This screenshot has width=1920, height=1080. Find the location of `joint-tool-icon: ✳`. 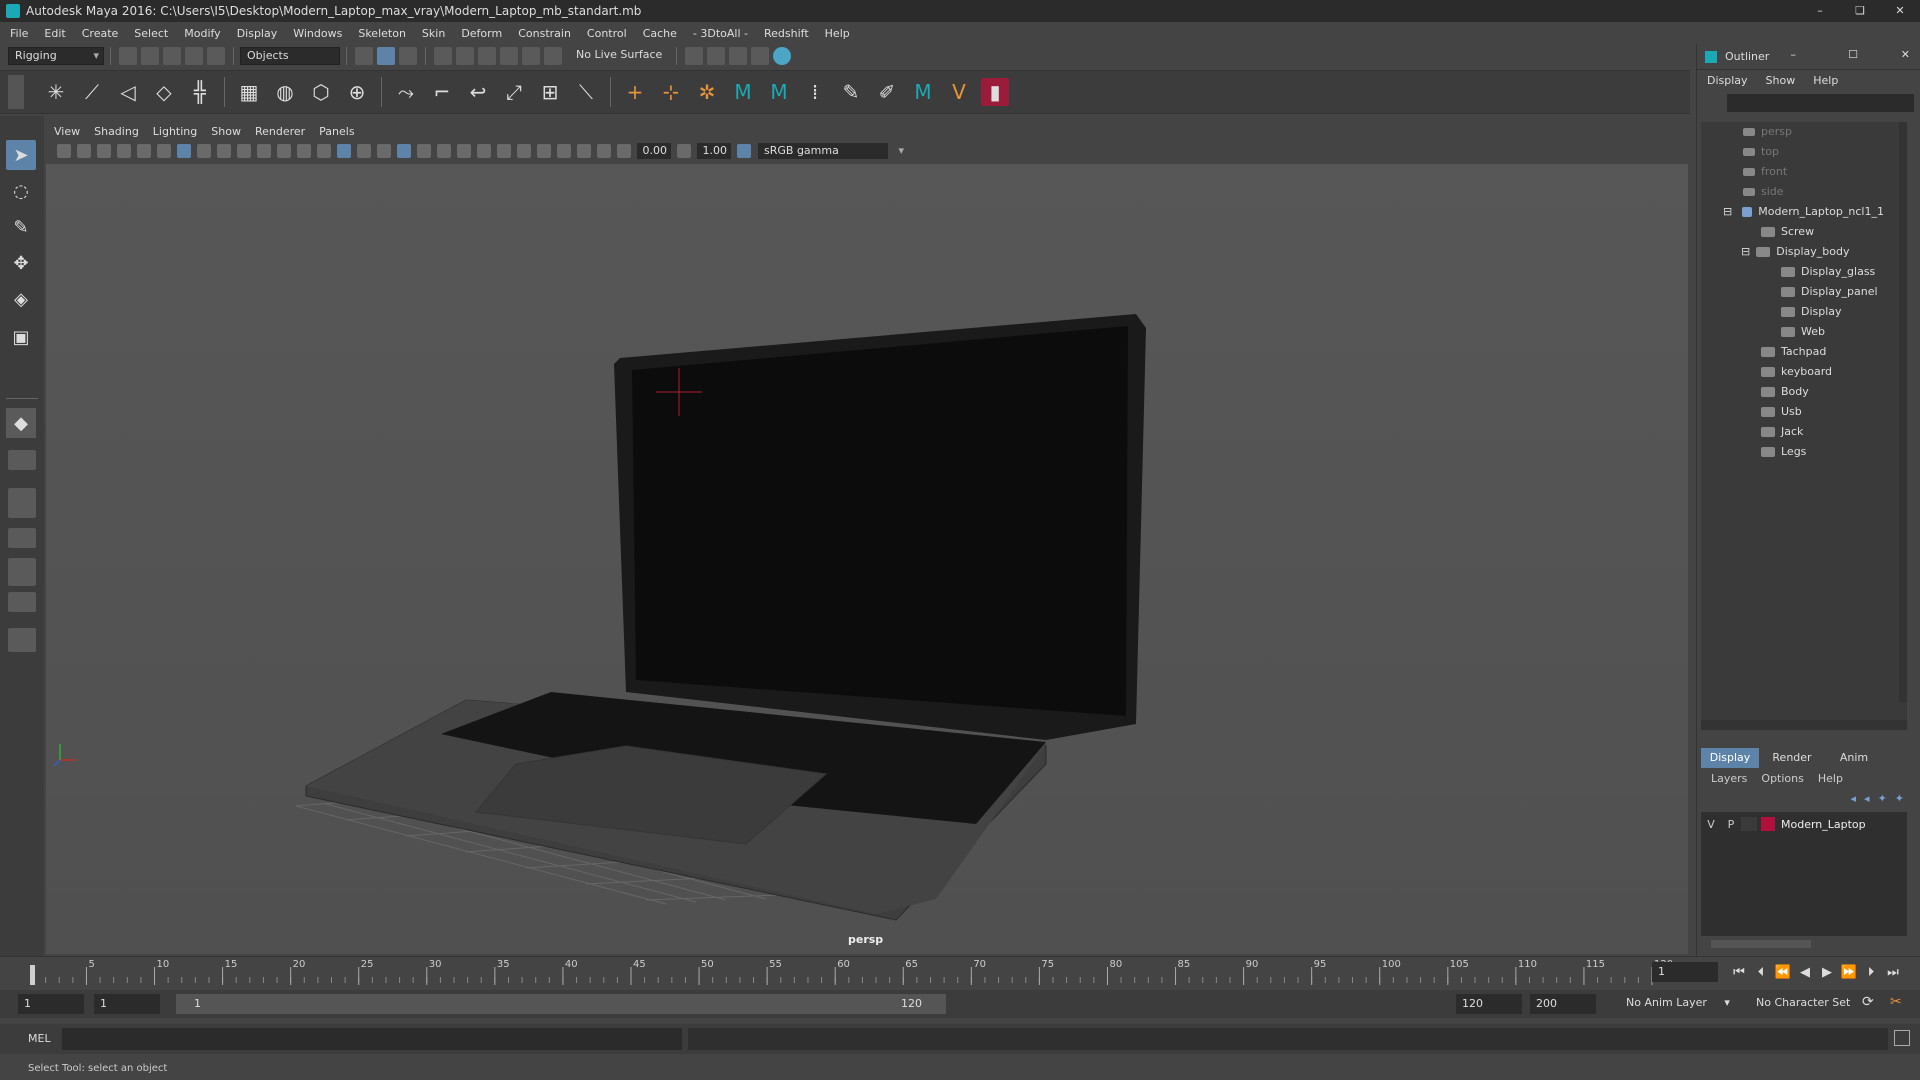

joint-tool-icon: ✳ is located at coordinates (56, 92).